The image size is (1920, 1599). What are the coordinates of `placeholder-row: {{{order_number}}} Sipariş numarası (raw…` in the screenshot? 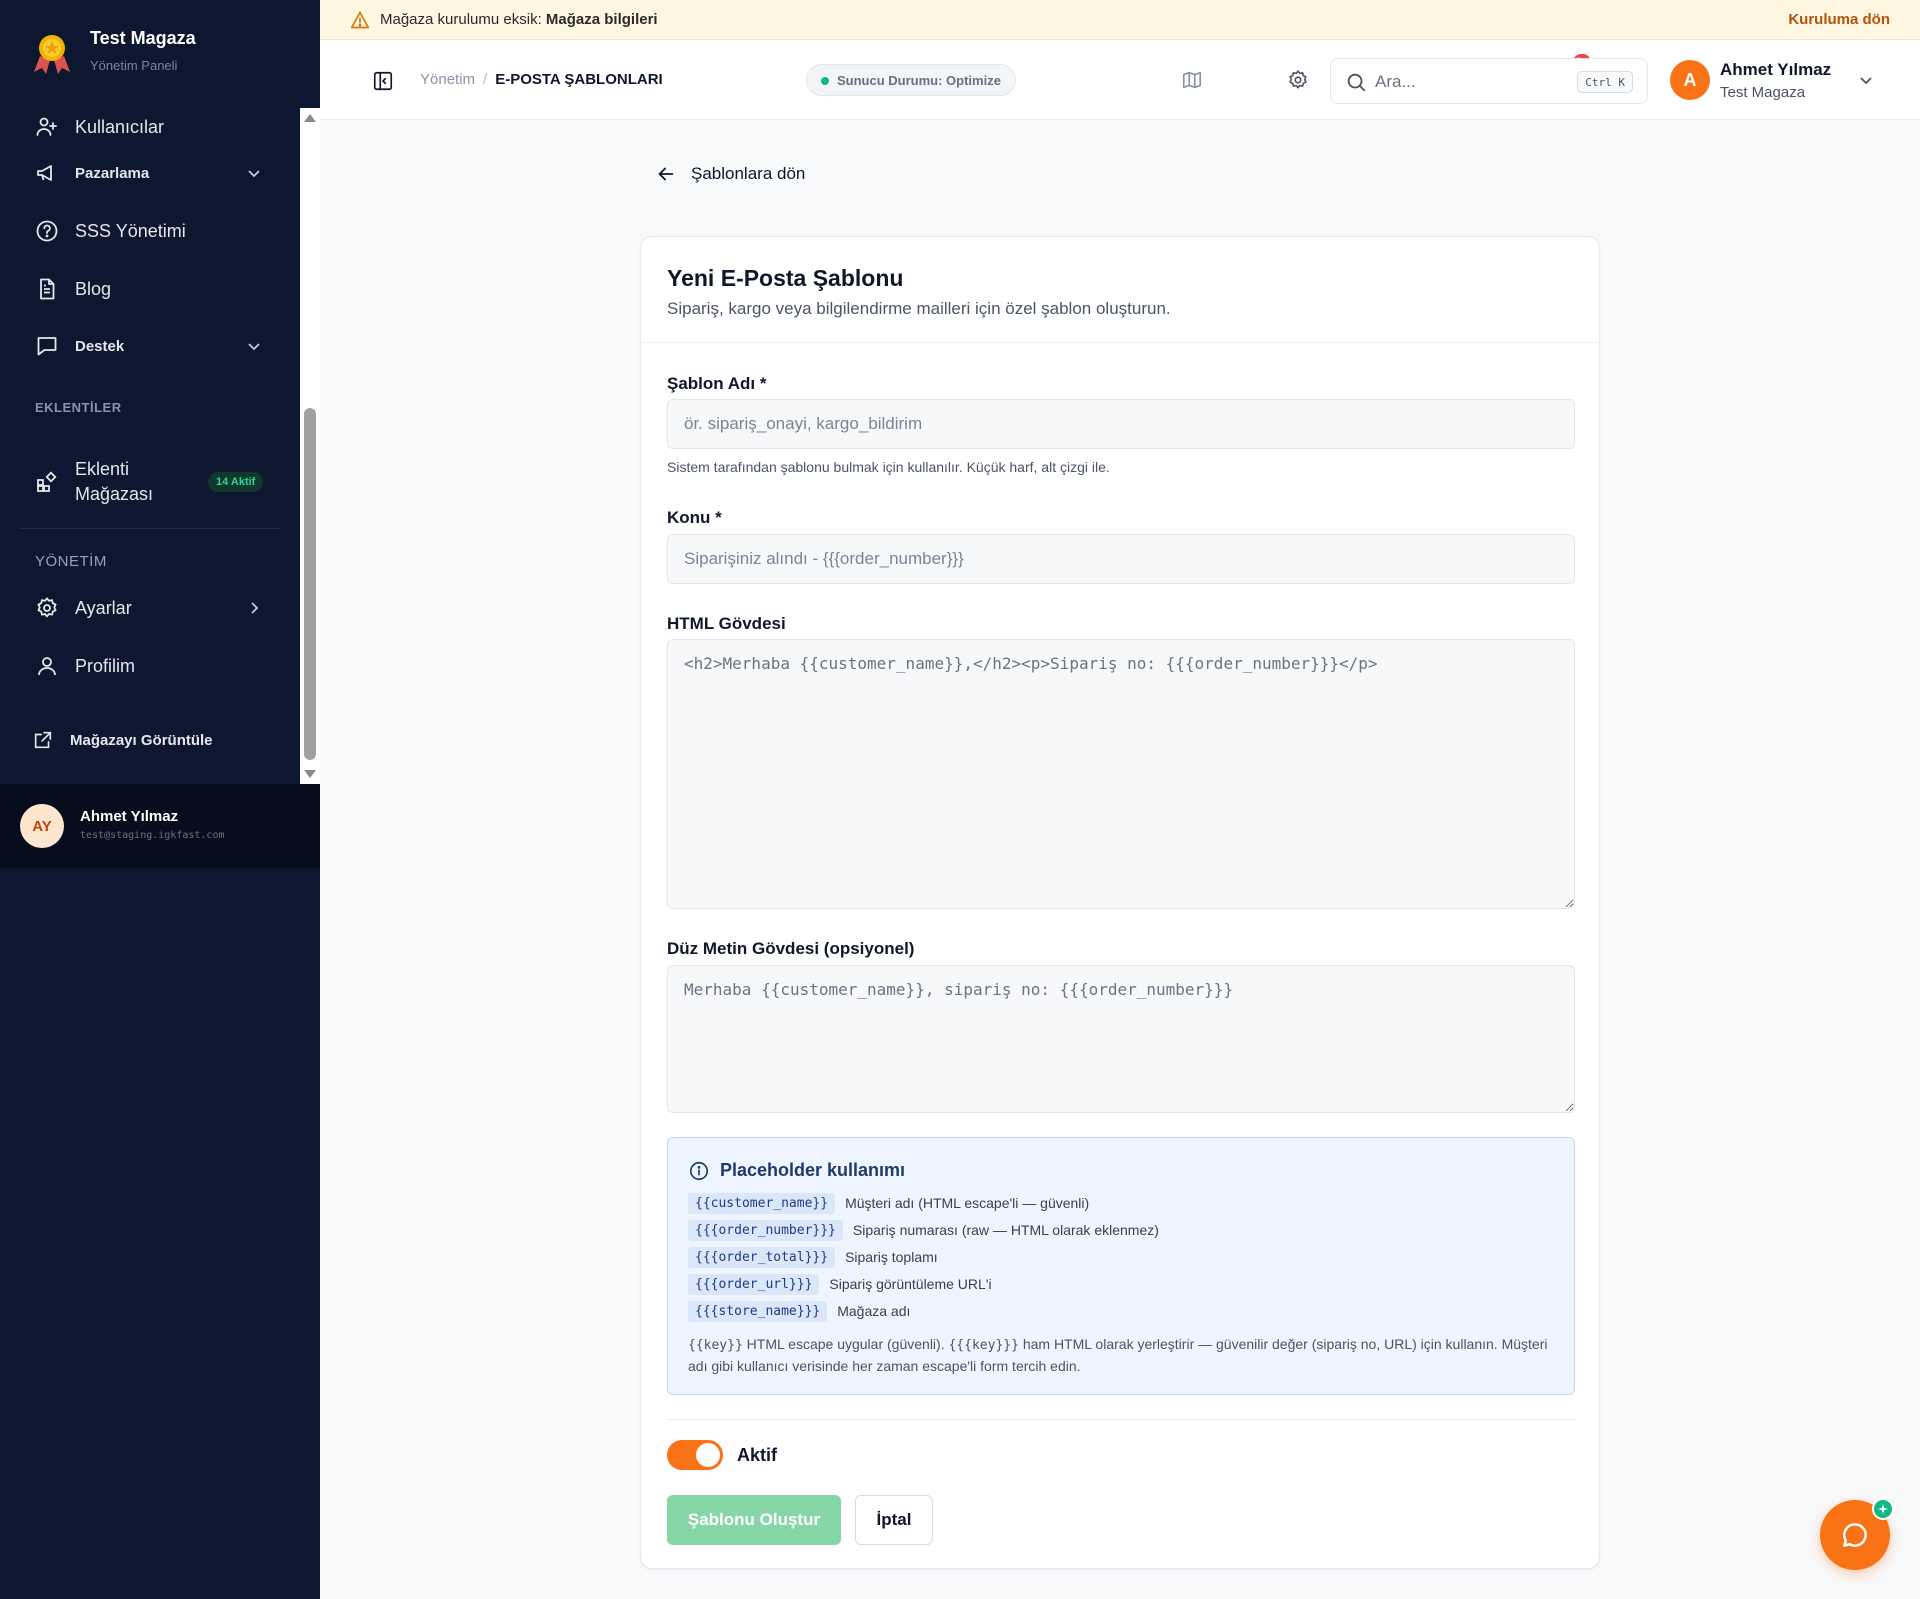 It's located at (923, 1230).